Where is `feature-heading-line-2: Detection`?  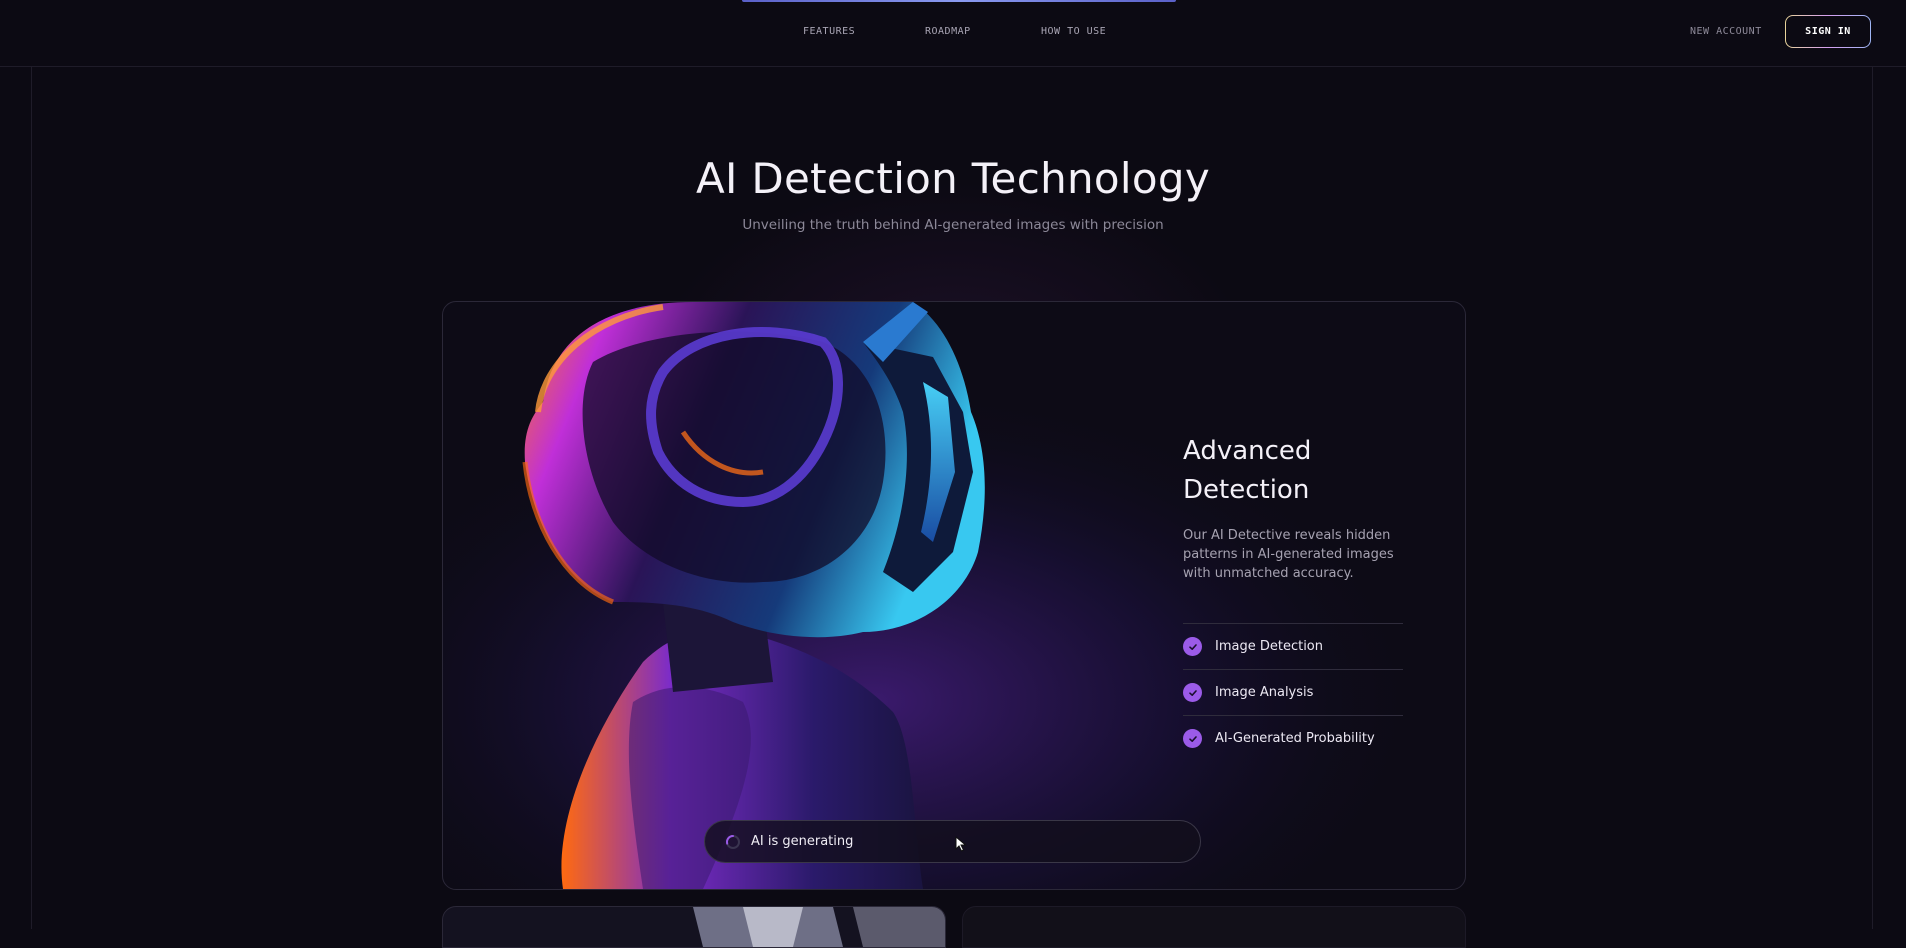
feature-heading-line-2: Detection is located at coordinates (1246, 490).